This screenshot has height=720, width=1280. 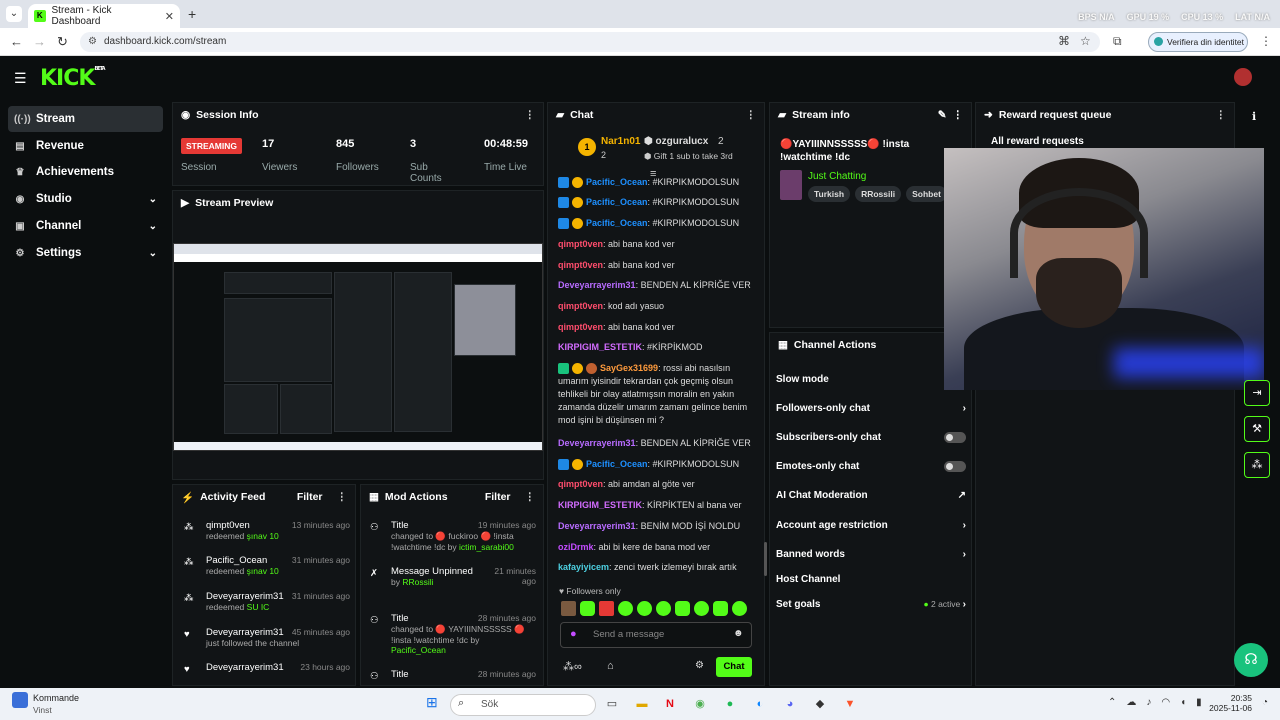 What do you see at coordinates (871, 379) in the screenshot?
I see `action-slow-mode: Slow mode` at bounding box center [871, 379].